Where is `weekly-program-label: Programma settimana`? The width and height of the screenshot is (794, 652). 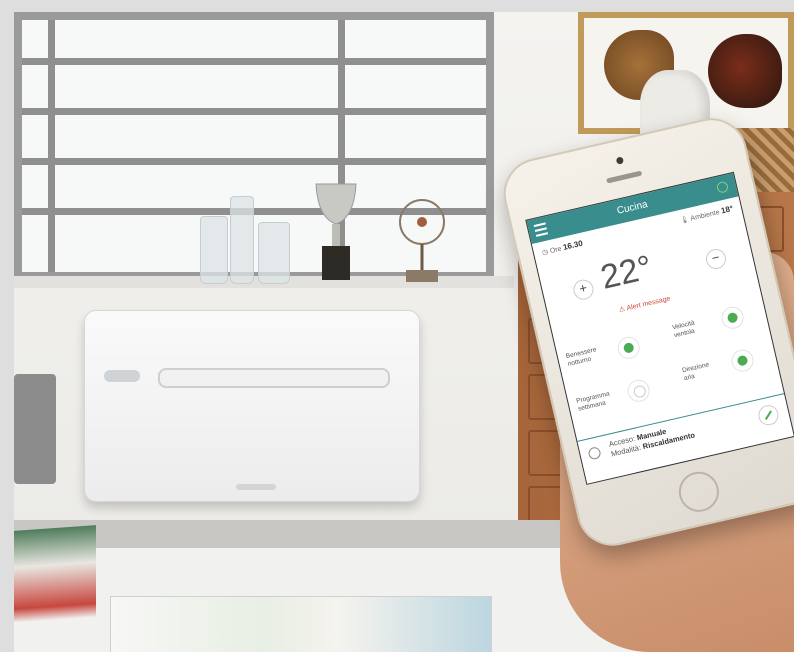 weekly-program-label: Programma settimana is located at coordinates (593, 401).